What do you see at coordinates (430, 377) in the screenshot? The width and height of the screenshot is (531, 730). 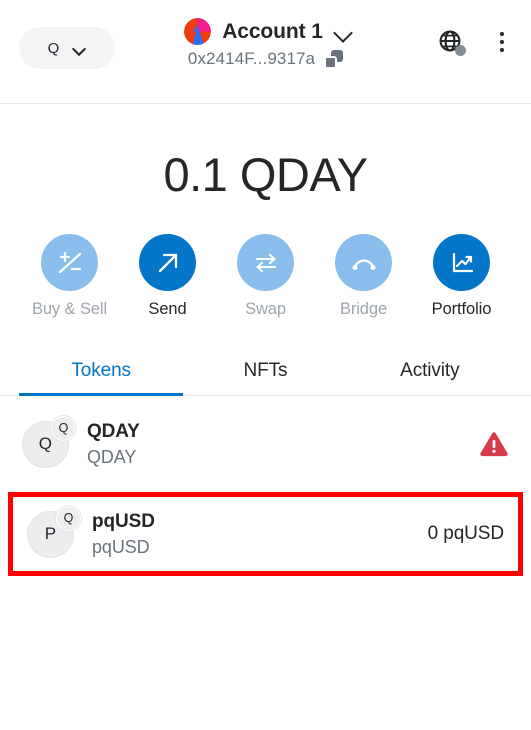 I see `tab-activity: Activity` at bounding box center [430, 377].